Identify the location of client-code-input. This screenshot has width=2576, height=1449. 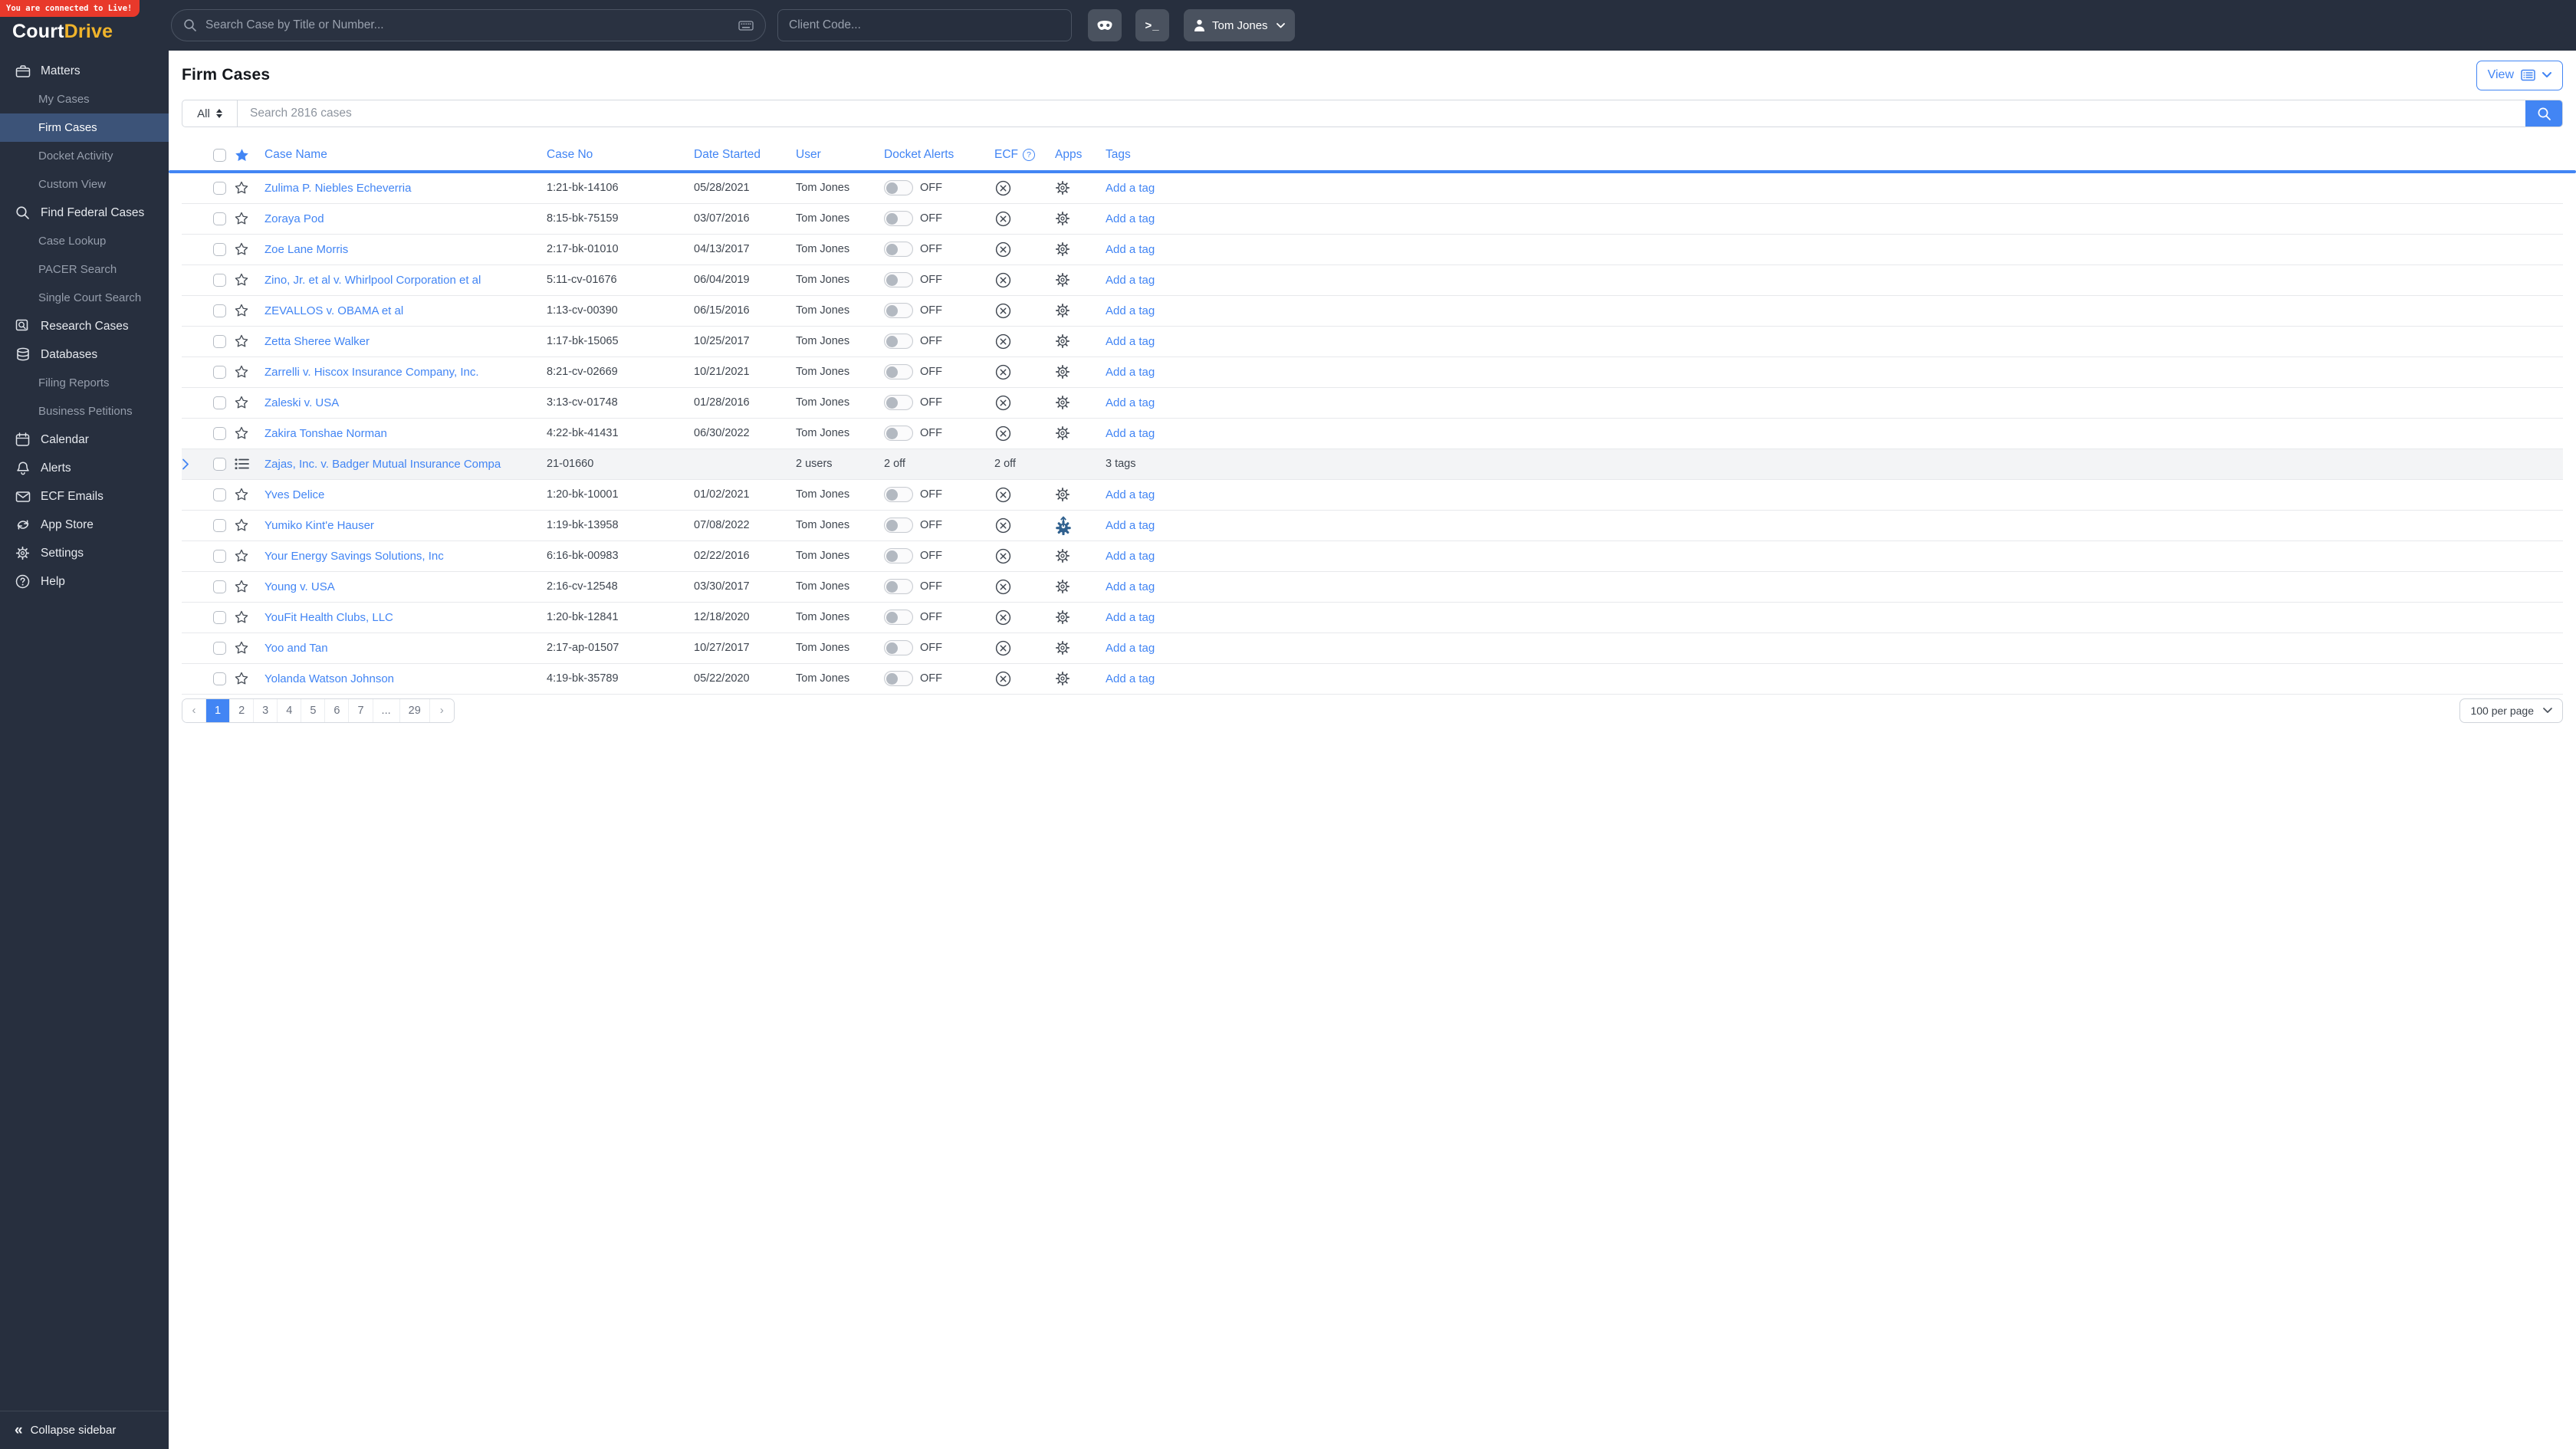
(924, 25).